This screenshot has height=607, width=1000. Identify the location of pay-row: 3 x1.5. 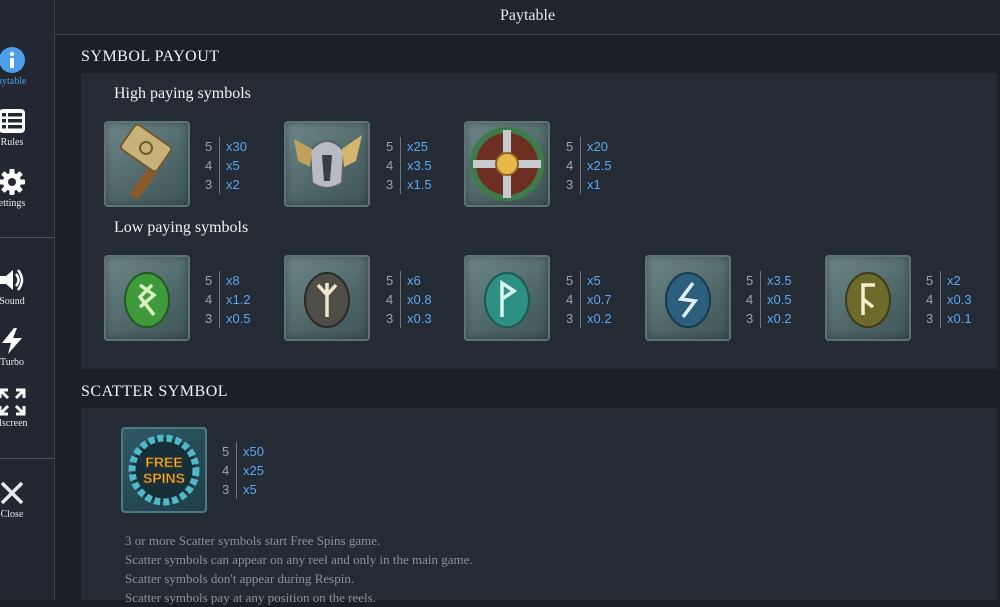
(409, 184).